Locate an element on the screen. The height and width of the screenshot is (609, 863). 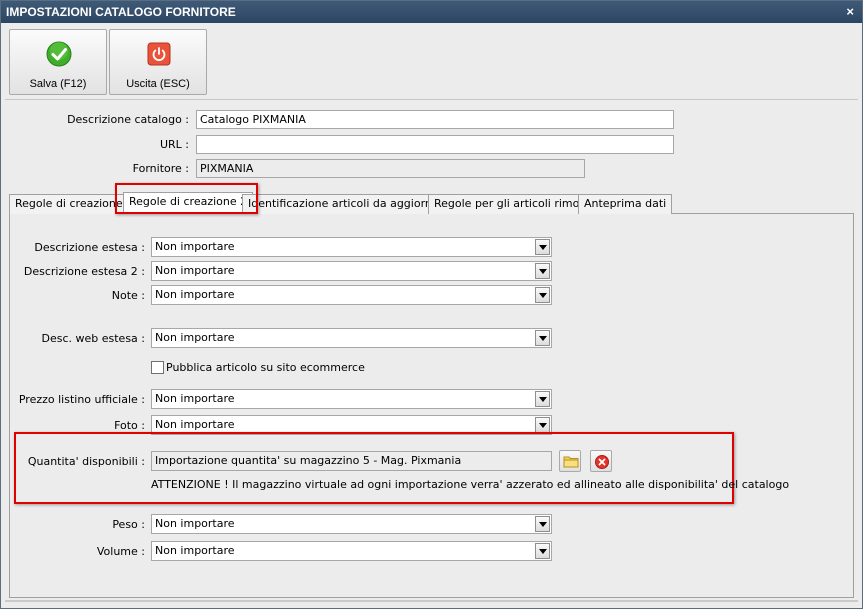
prezzo-select: Non importare is located at coordinates (351, 399).